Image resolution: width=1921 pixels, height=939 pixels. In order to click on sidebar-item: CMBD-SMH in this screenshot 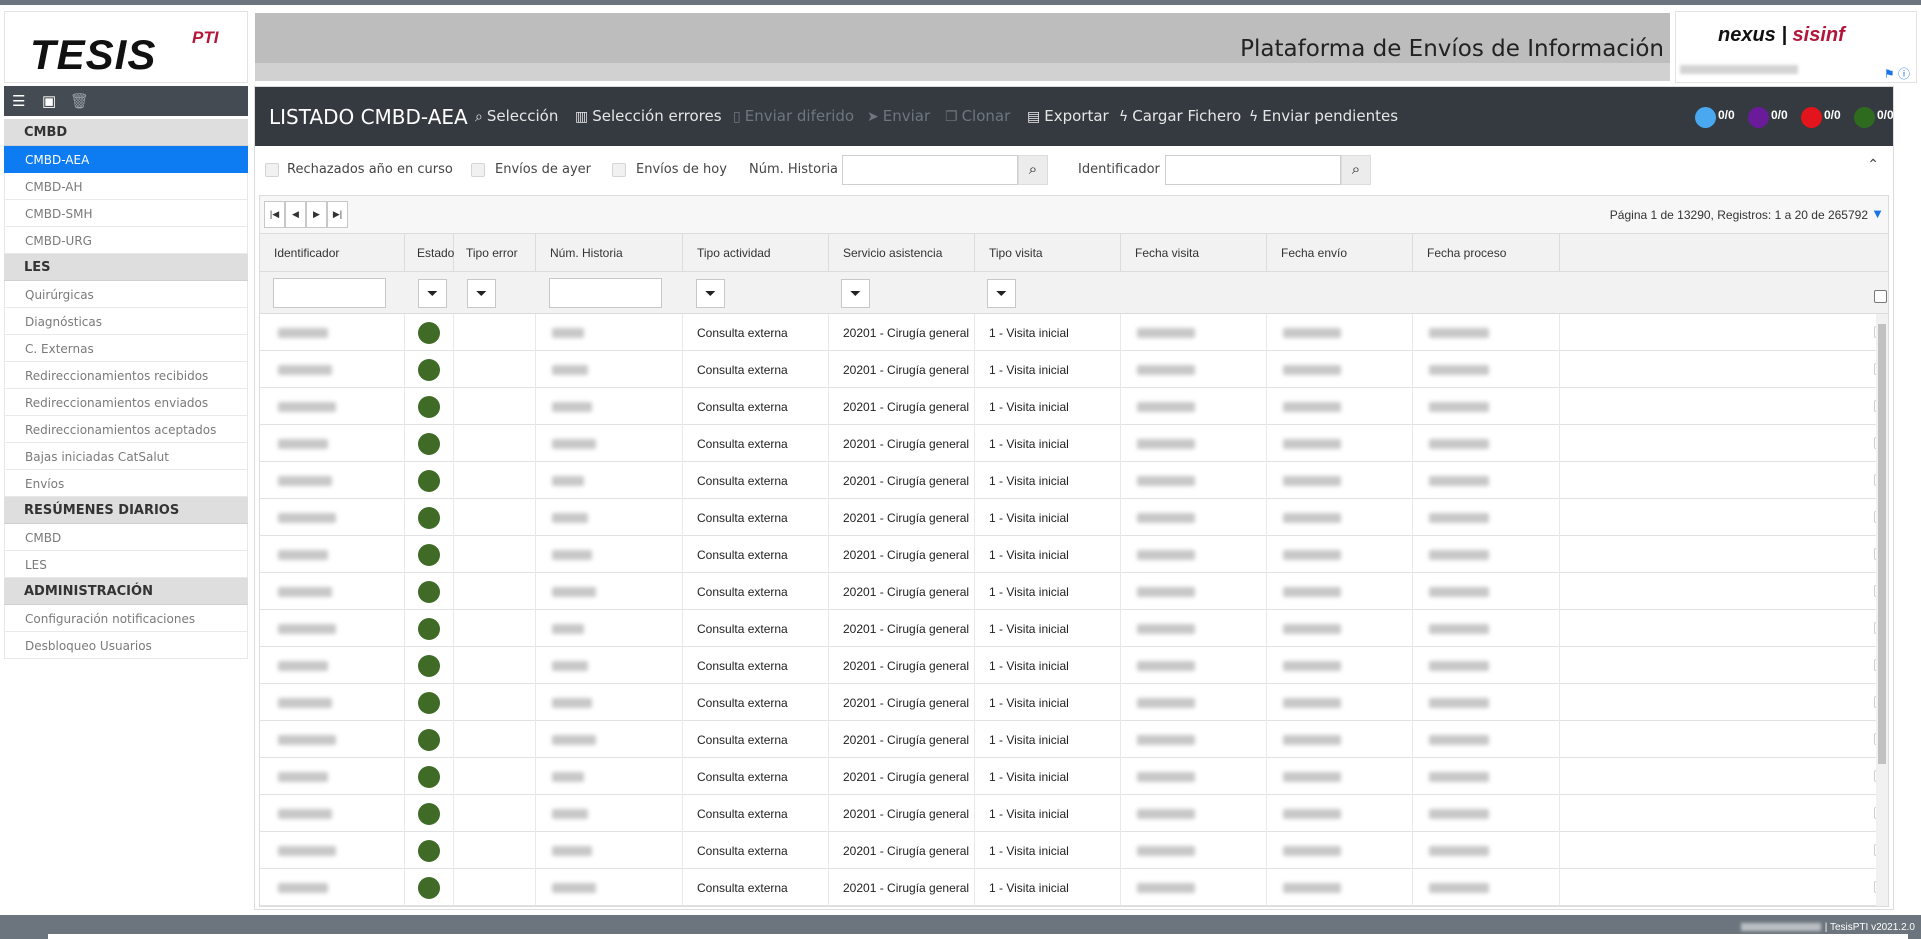, I will do `click(126, 213)`.